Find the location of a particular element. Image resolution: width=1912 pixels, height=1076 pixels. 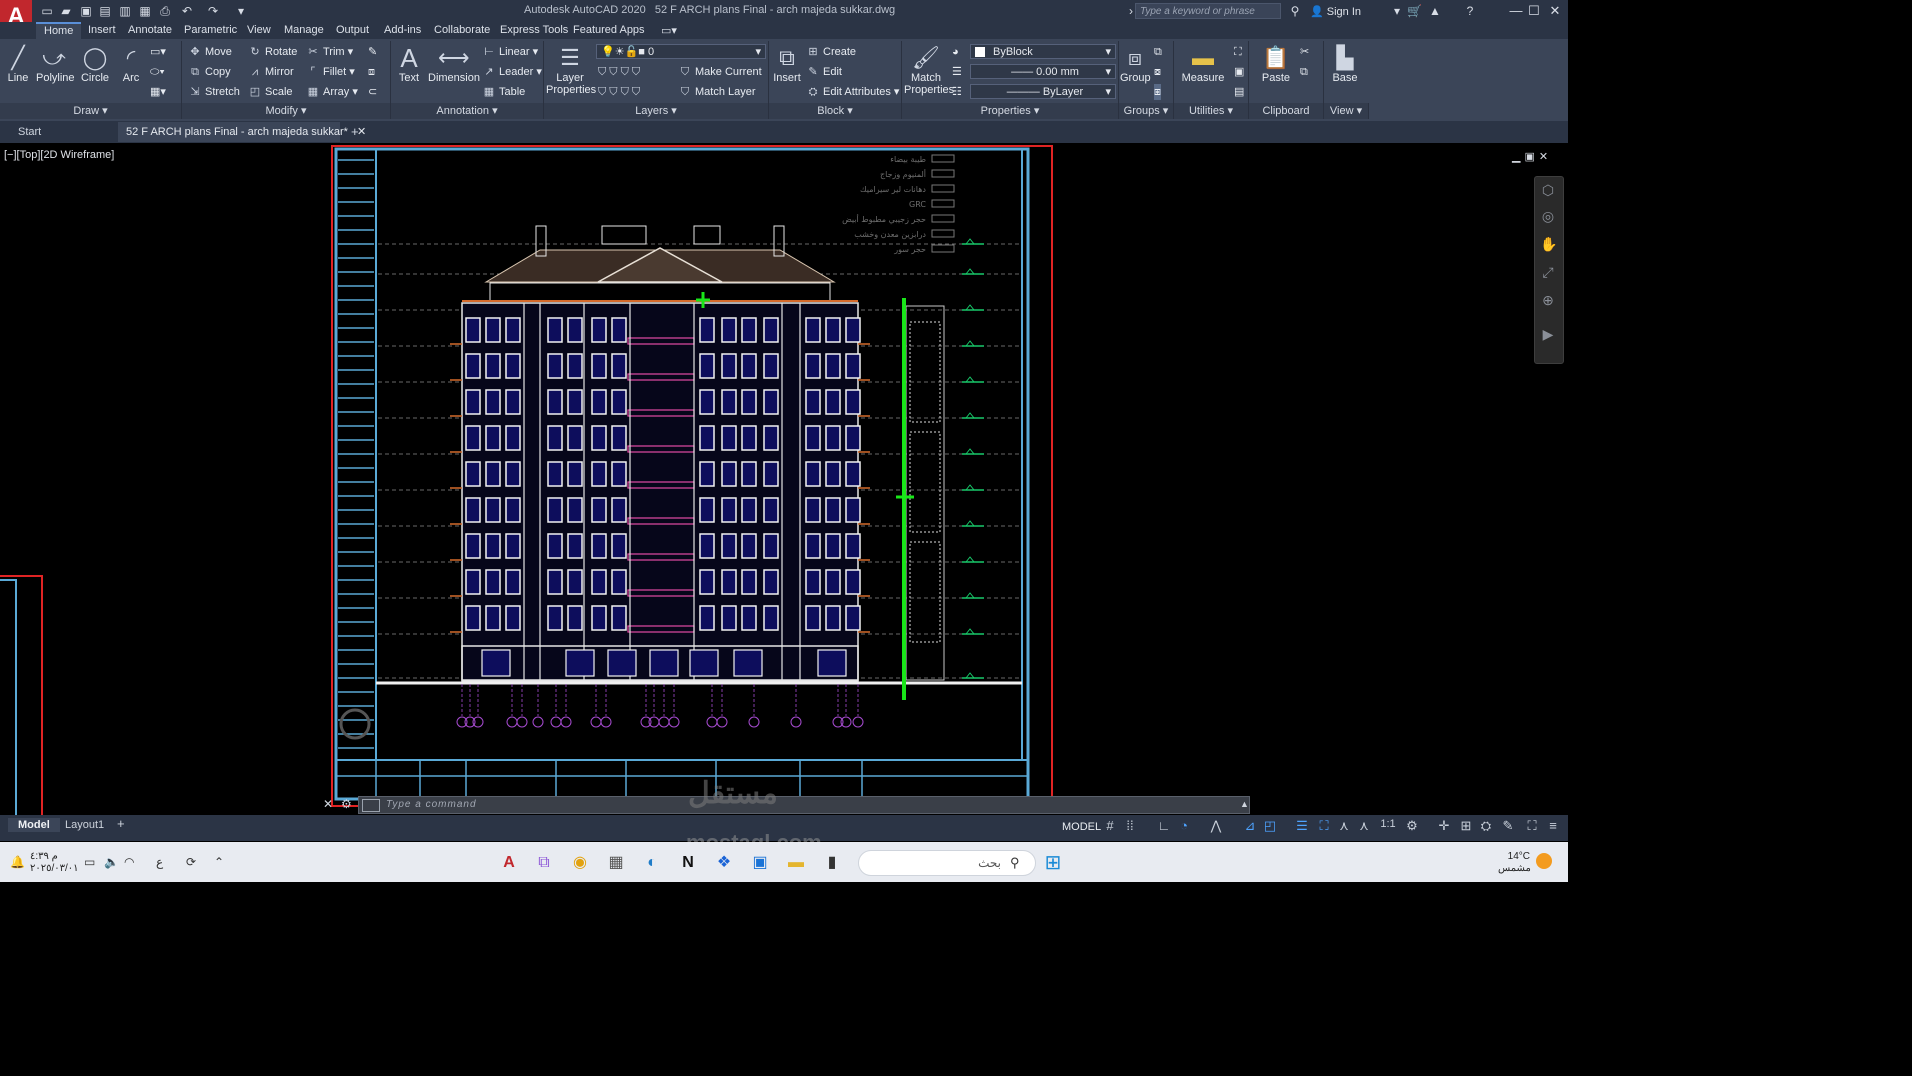

linetype-dropdown: ——— ByLayer ▾ is located at coordinates (1043, 91).